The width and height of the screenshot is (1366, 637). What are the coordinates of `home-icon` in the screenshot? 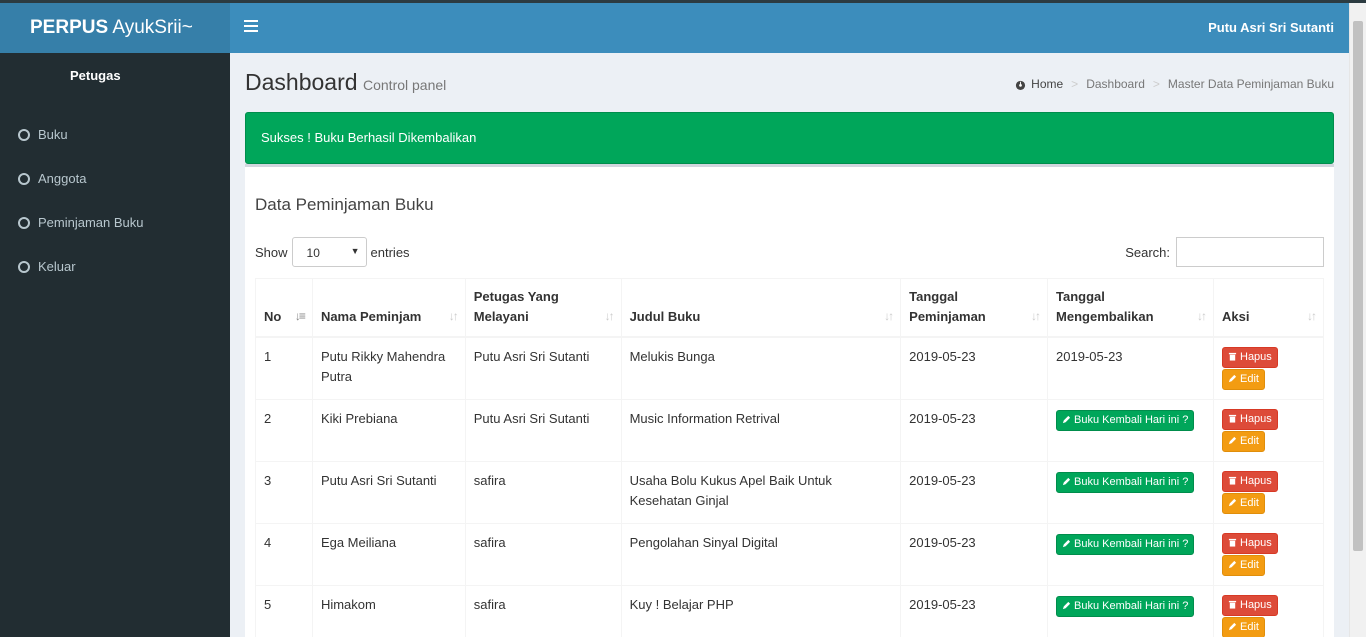 It's located at (1021, 85).